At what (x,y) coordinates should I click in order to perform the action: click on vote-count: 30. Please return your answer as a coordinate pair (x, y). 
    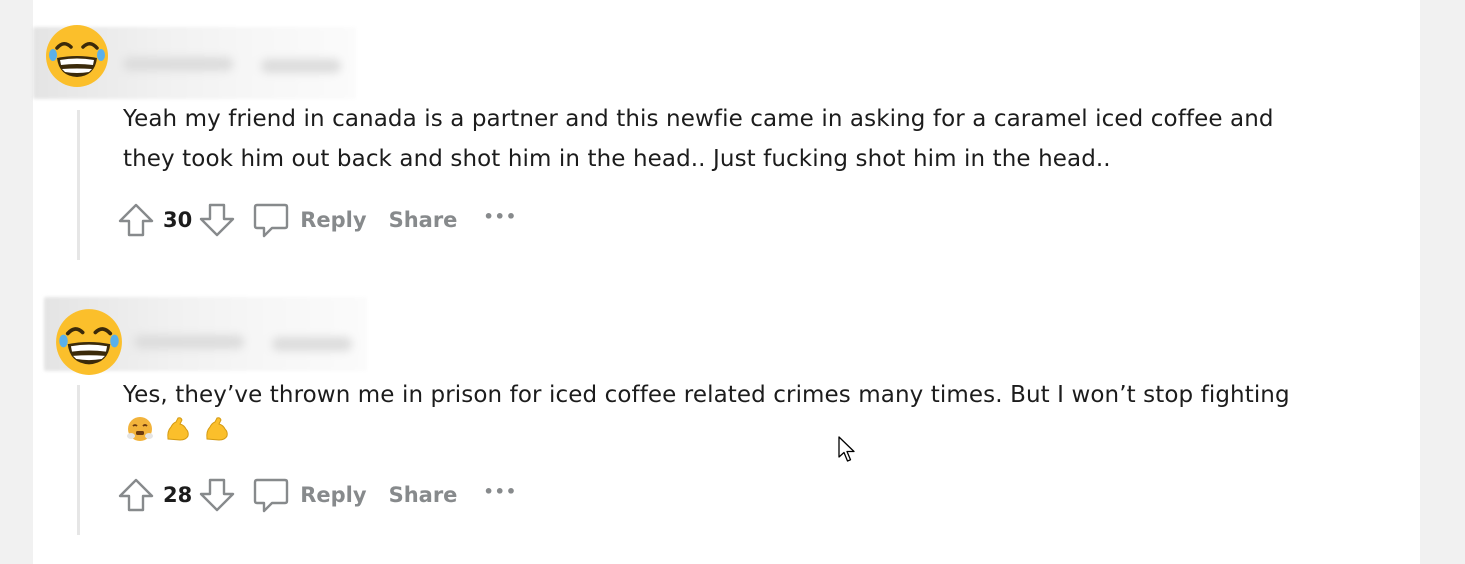
    Looking at the image, I should click on (178, 220).